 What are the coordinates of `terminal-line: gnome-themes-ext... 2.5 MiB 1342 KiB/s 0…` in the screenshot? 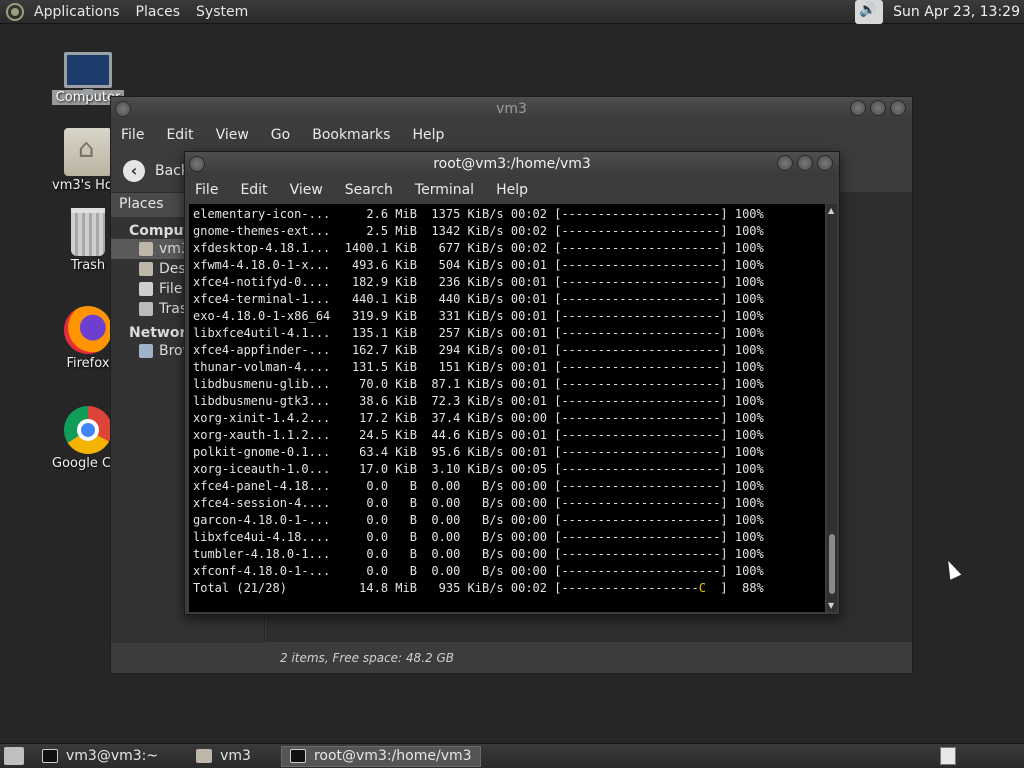 It's located at (478, 231).